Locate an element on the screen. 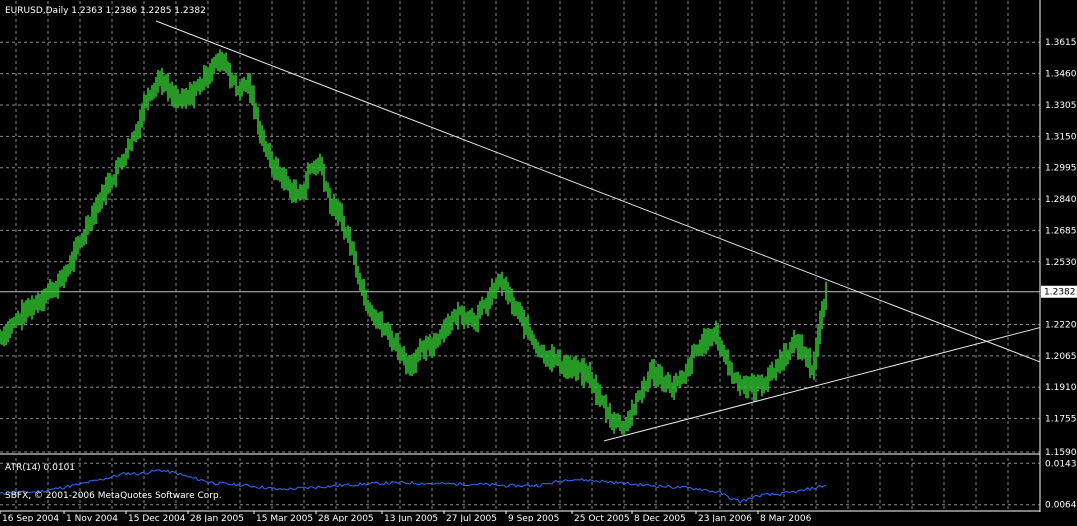  x-tick-label: 23 Jan 2006 is located at coordinates (725, 518).